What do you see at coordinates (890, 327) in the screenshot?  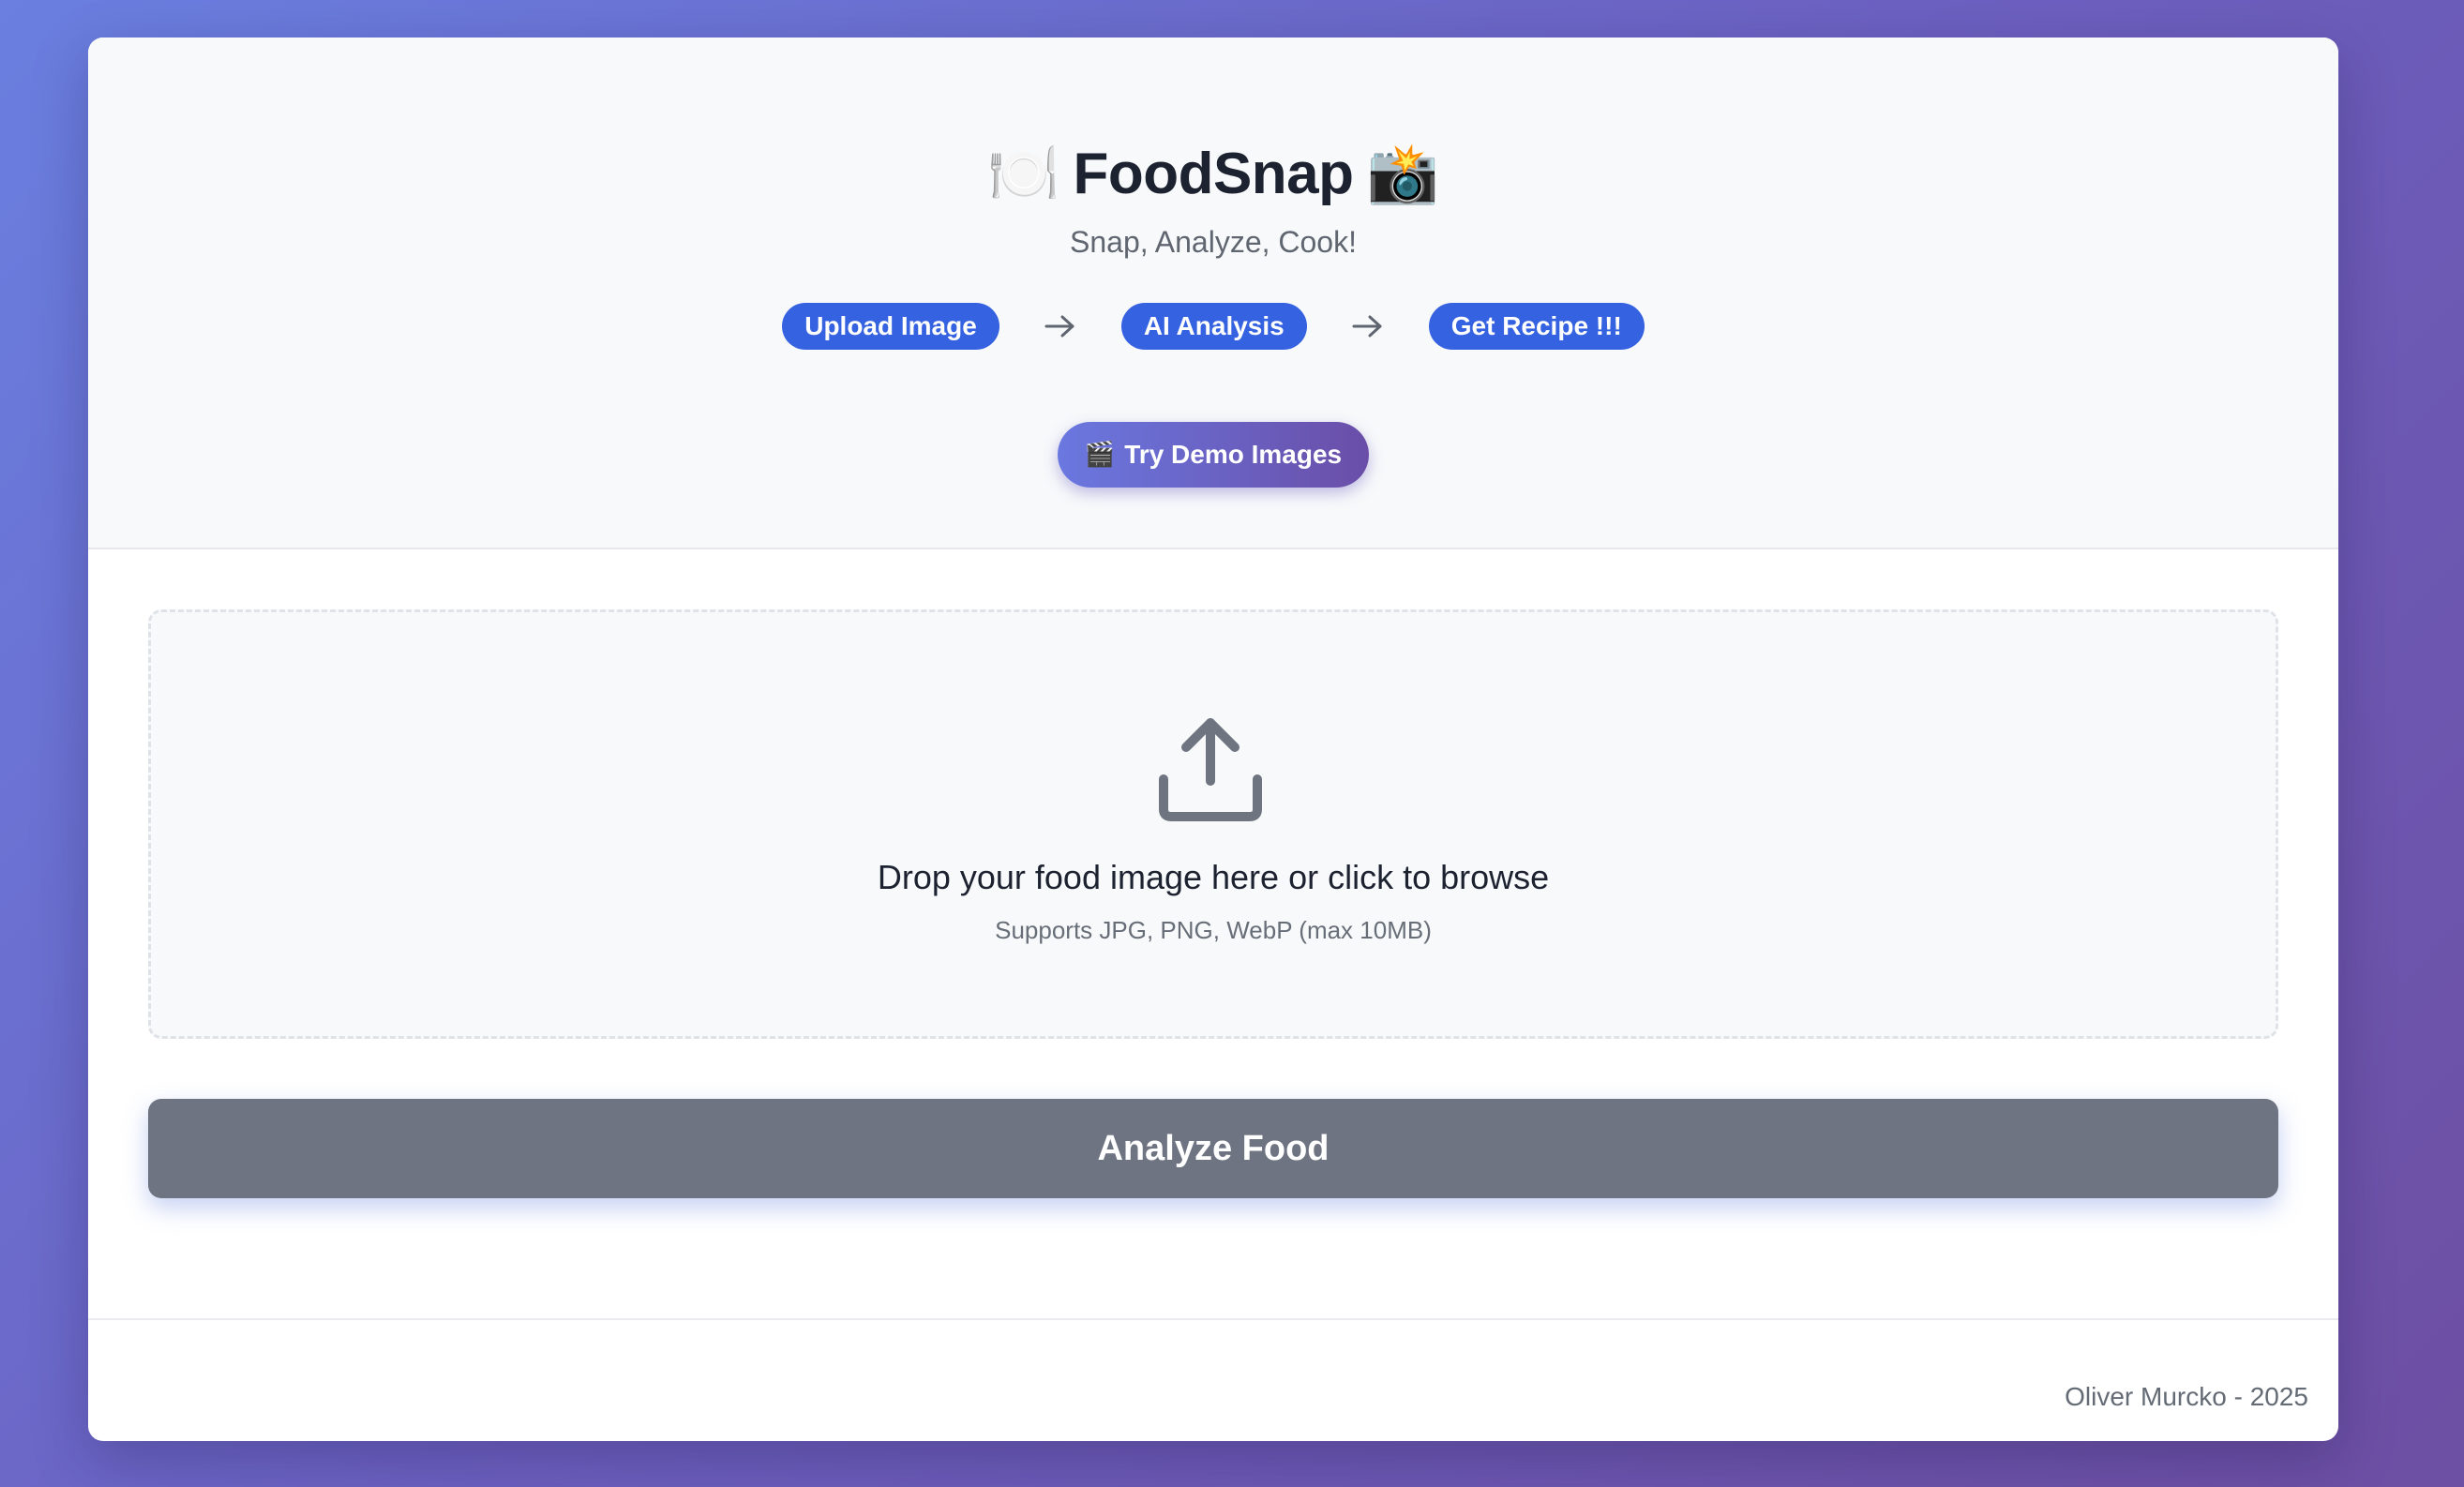 I see `step-upload-image: Upload Image` at bounding box center [890, 327].